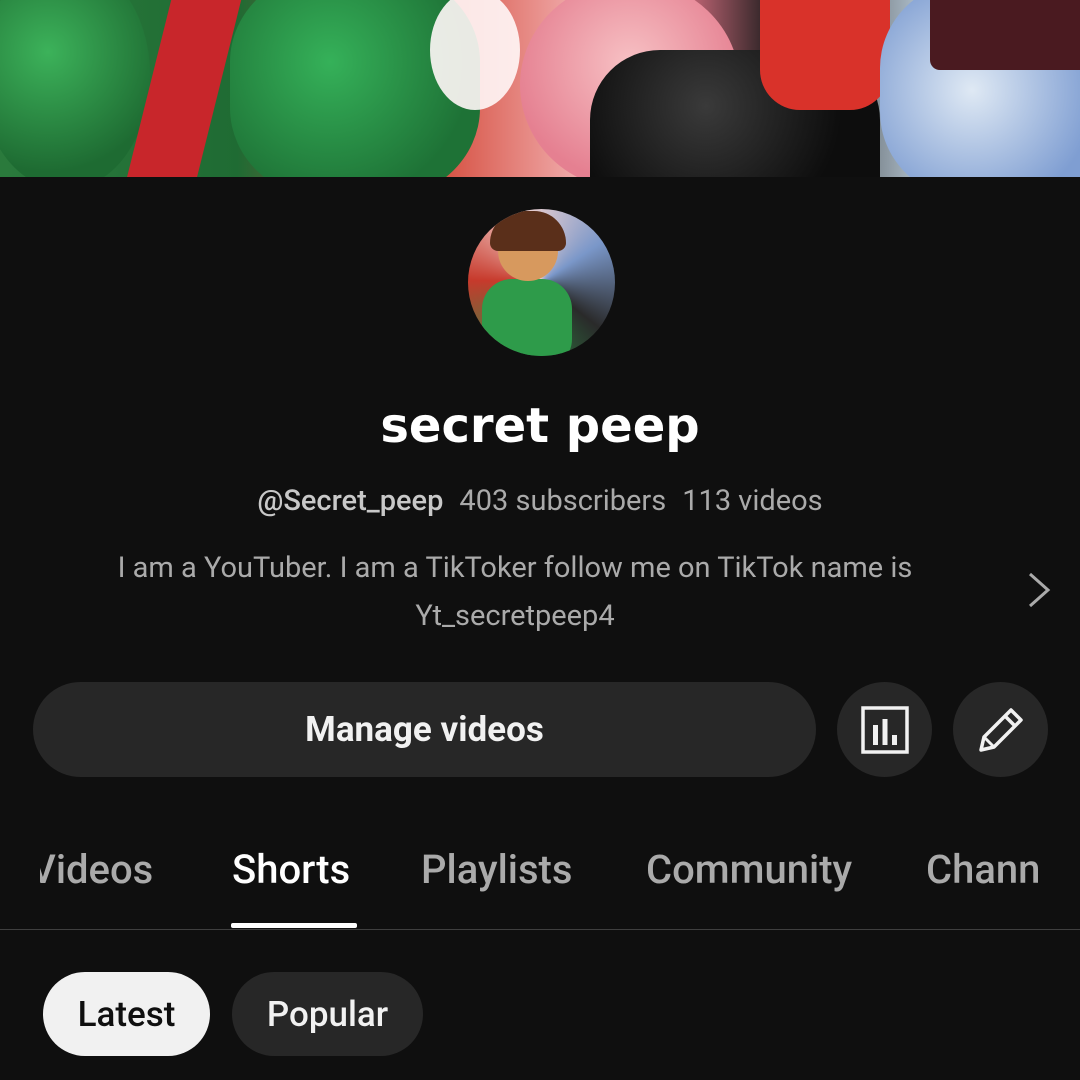 This screenshot has width=1080, height=1080. I want to click on tab-shorts: Shorts, so click(291, 869).